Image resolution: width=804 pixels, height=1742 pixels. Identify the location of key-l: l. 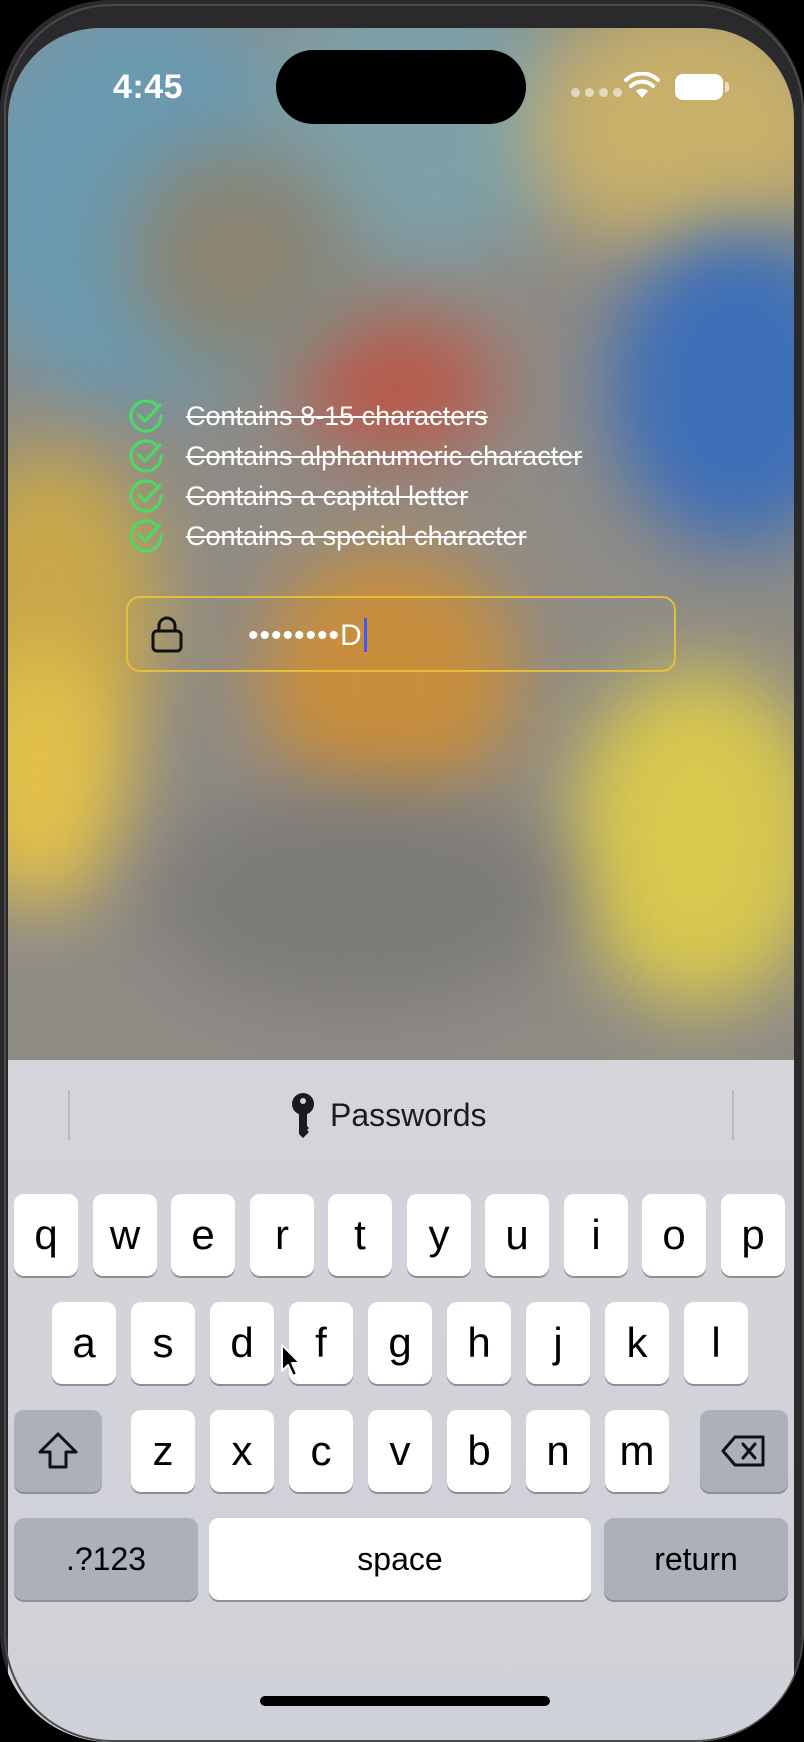
(716, 1343).